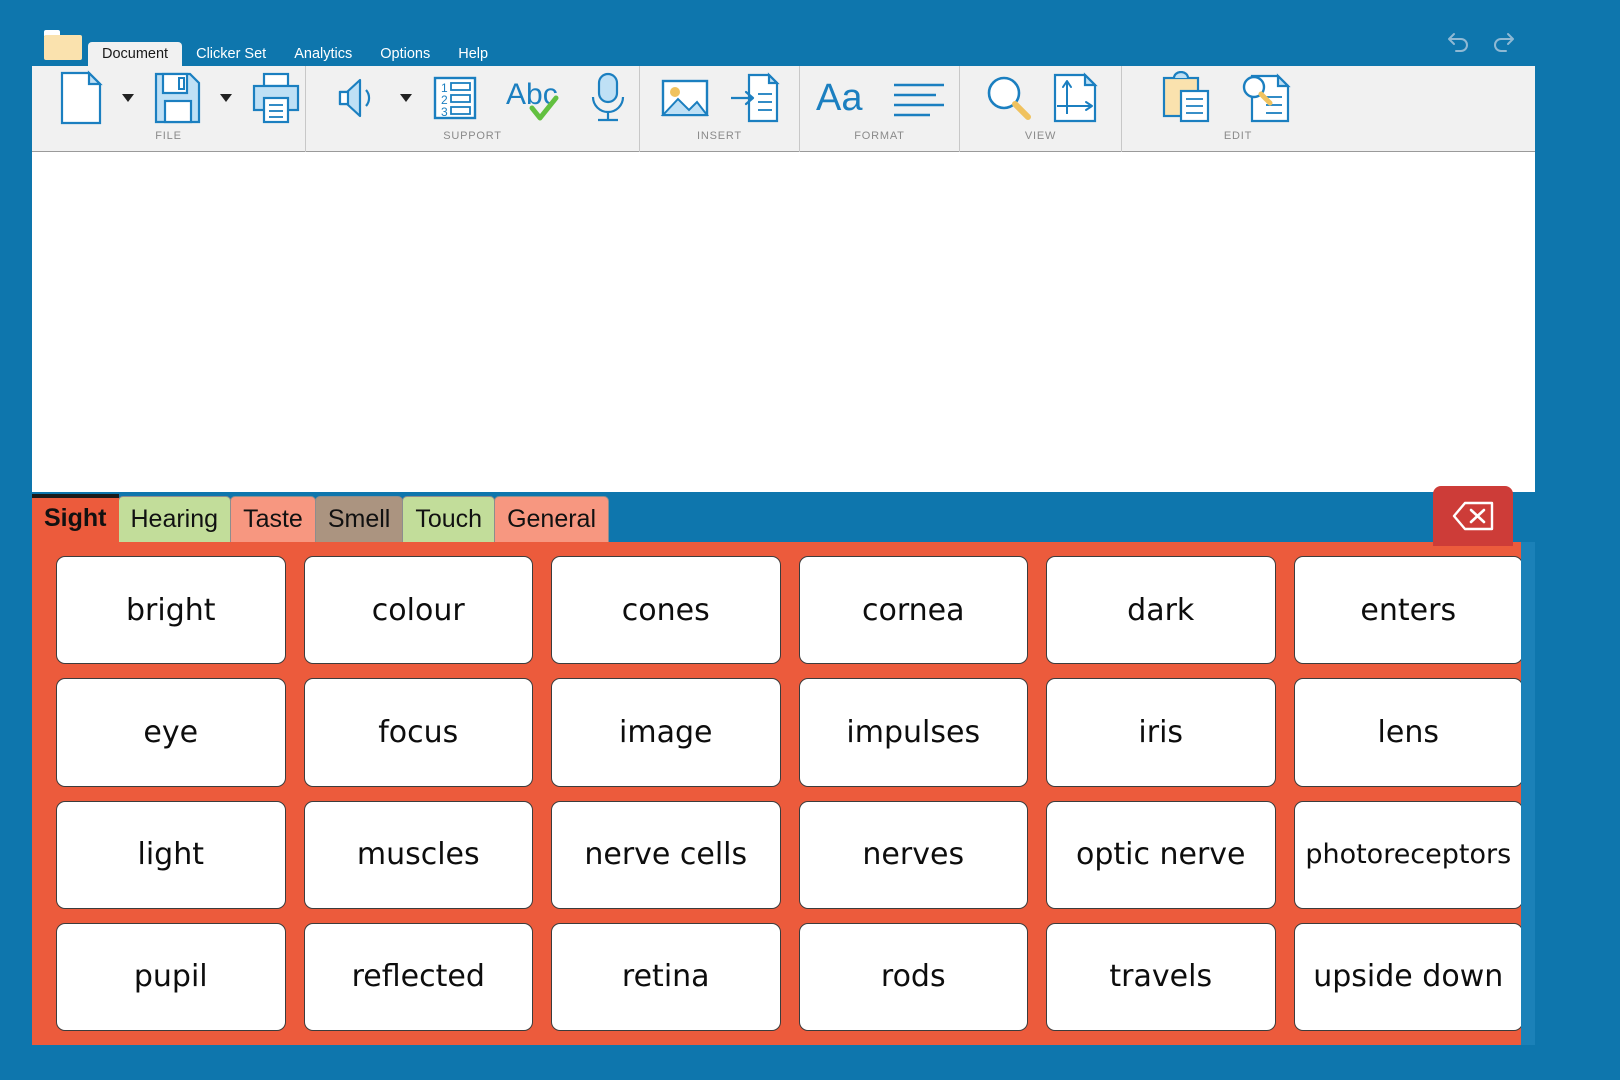 This screenshot has height=1080, width=1620. Describe the element at coordinates (418, 976) in the screenshot. I see `word-cell: reflected` at that location.